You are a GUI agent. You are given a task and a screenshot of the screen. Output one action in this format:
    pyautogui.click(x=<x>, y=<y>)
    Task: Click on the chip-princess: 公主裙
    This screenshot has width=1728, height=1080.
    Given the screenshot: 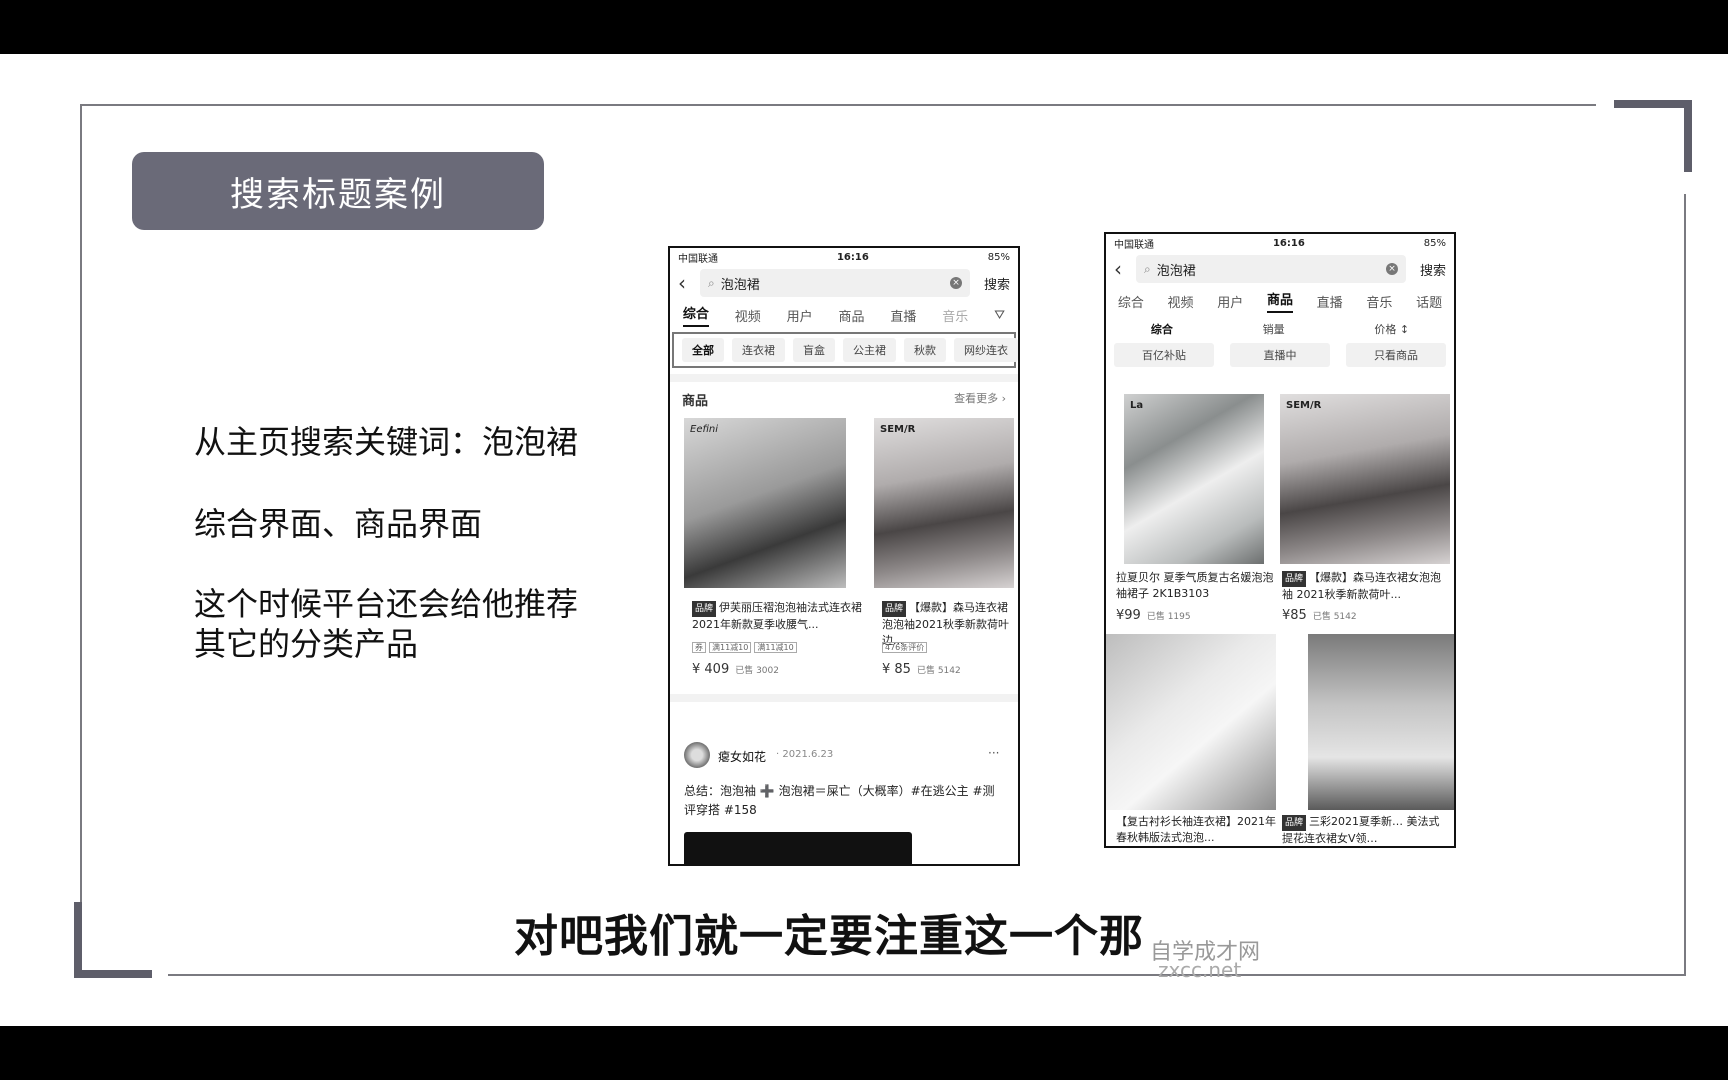 What is the action you would take?
    pyautogui.click(x=869, y=350)
    